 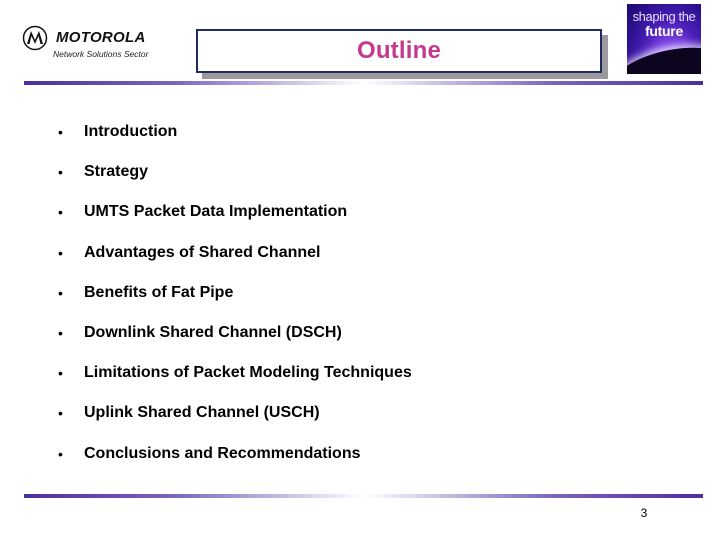 I want to click on list-item: • Uplink Shared Channel (USCH), so click(x=234, y=423).